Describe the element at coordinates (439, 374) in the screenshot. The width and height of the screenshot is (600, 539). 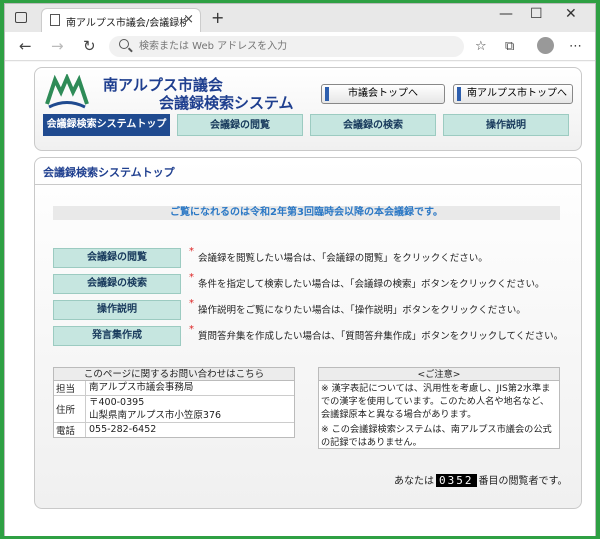
I see `caution-heading: <ご注意>` at that location.